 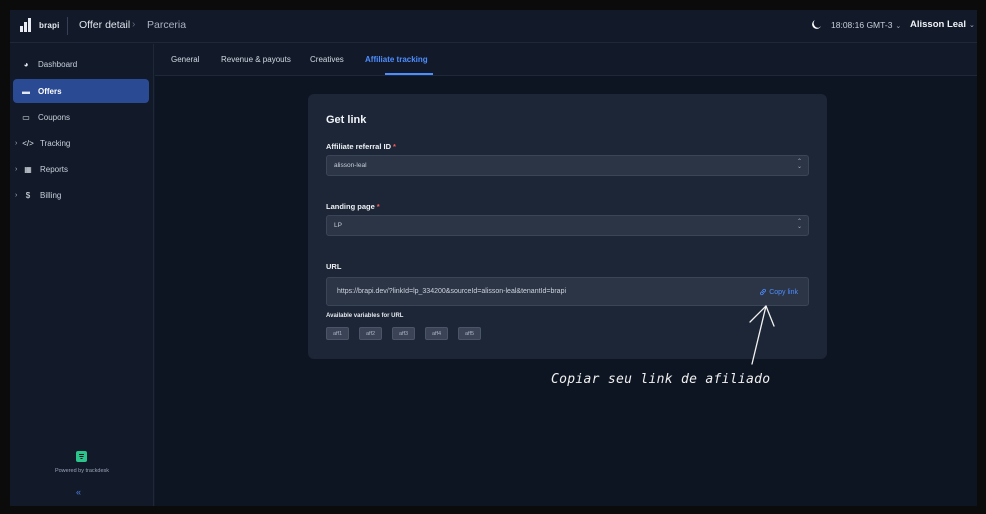 I want to click on affiliate-id-value: alisson-leal, so click(x=350, y=165).